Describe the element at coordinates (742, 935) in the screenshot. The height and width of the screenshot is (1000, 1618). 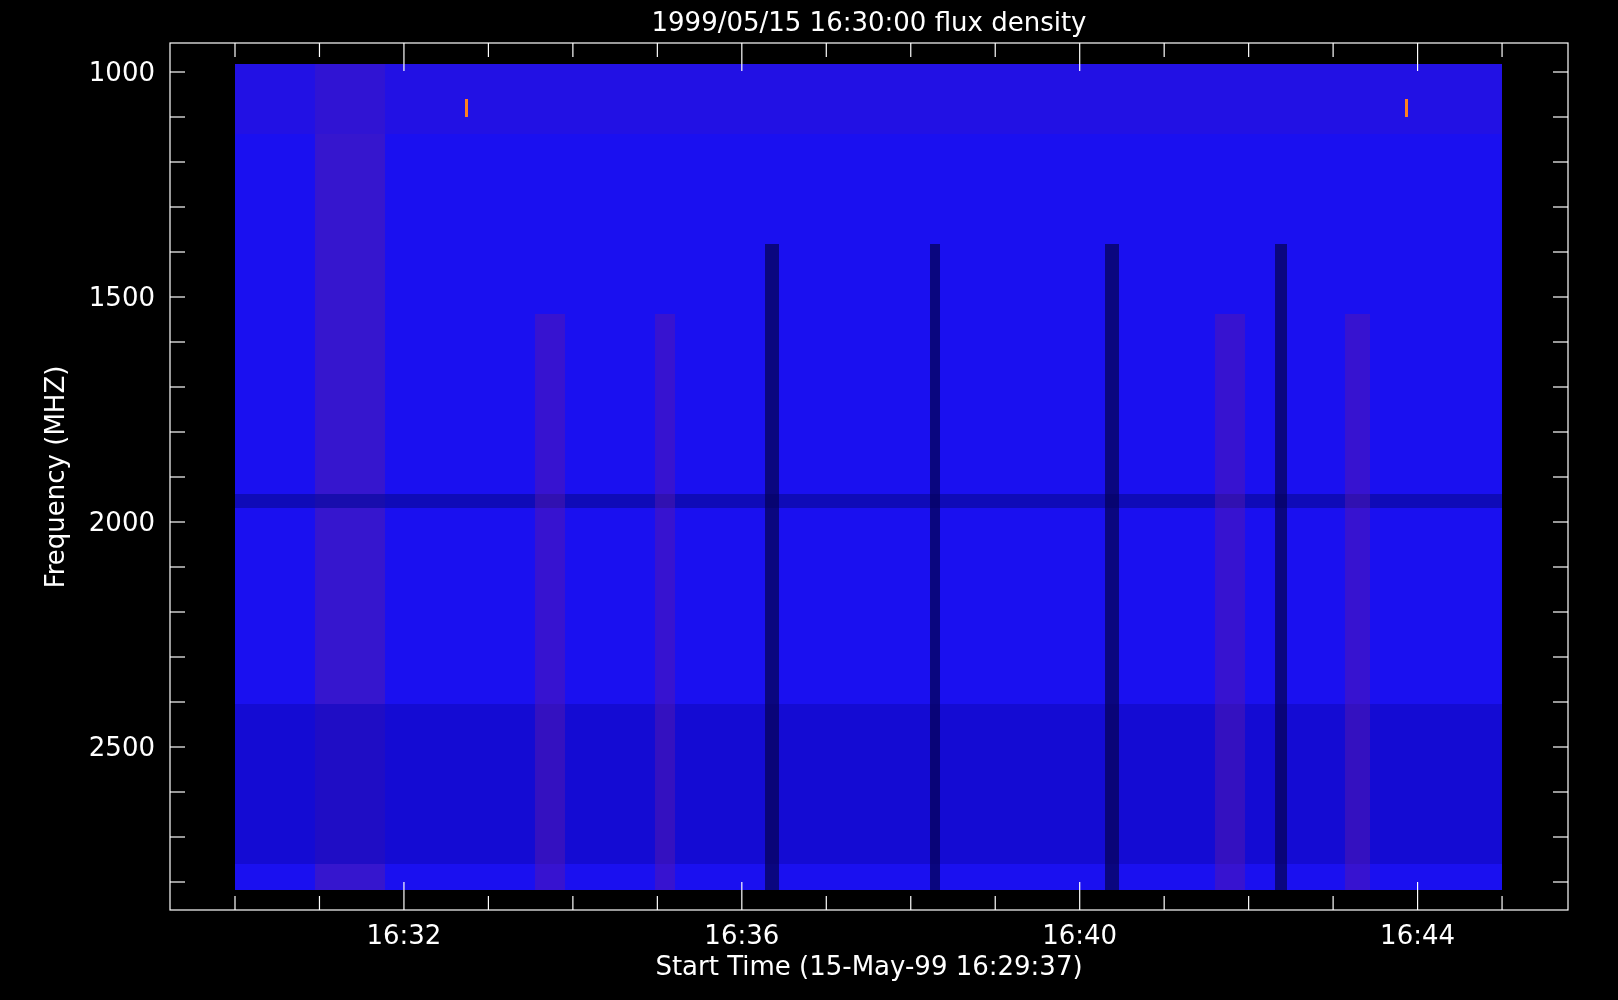
I see `x-tick-label: 16:36` at that location.